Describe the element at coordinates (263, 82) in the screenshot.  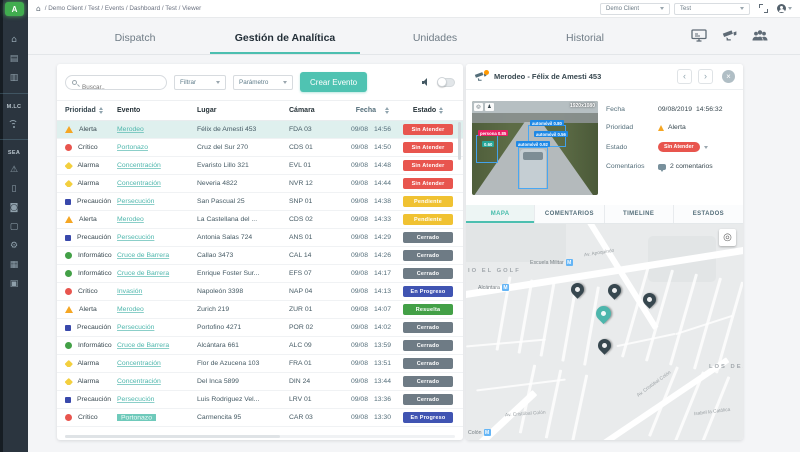
I see `parameter-dropdown: Parámetro` at that location.